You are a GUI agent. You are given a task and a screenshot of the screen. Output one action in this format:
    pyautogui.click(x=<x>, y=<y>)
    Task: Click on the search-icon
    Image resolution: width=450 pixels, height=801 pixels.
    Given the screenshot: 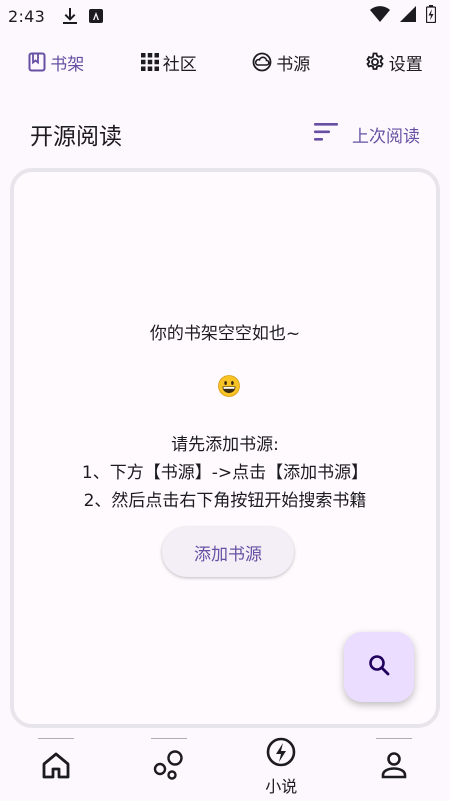 What is the action you would take?
    pyautogui.click(x=379, y=667)
    